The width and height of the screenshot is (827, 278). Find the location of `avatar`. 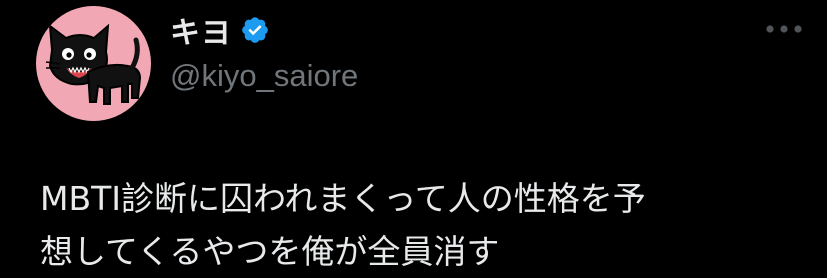

avatar is located at coordinates (93, 63).